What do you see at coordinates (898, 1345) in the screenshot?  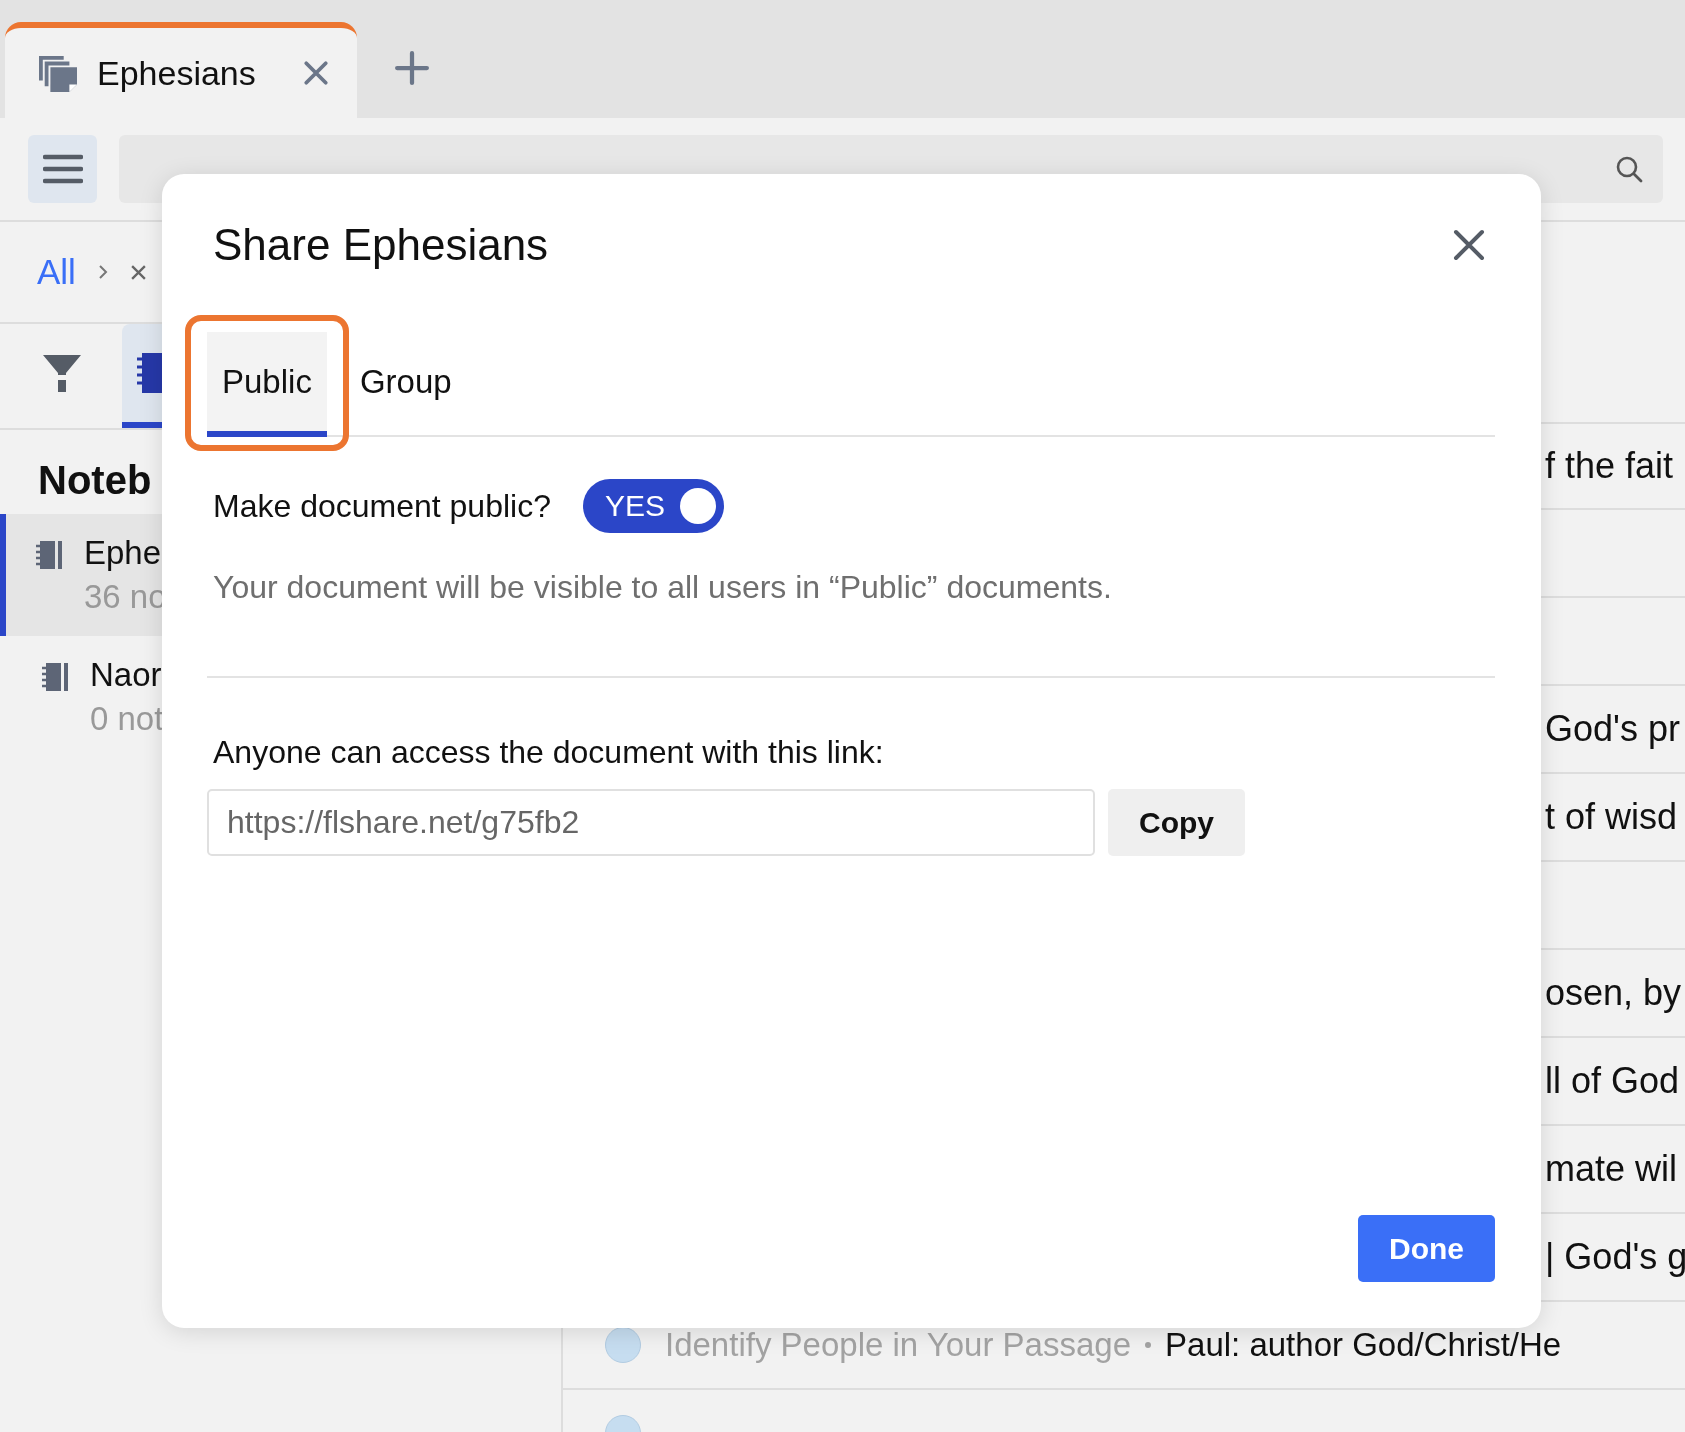 I see `task-label: Identify People in Your Passage` at bounding box center [898, 1345].